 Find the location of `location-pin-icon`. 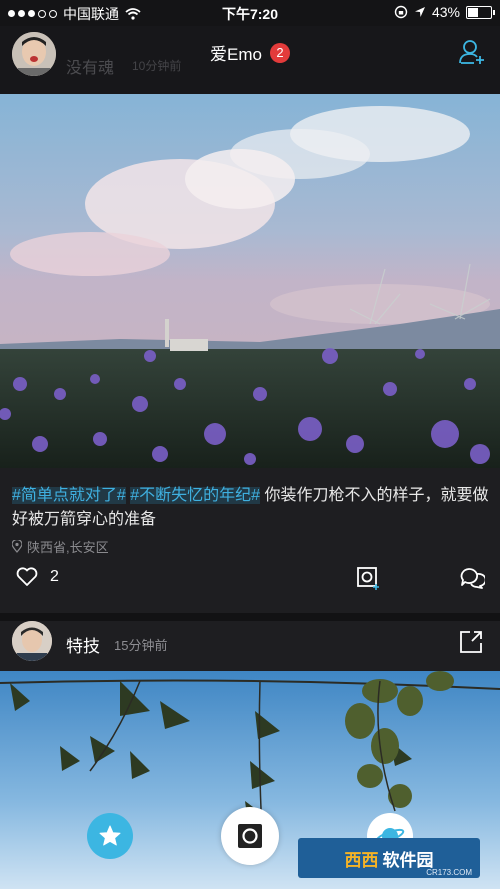

location-pin-icon is located at coordinates (17, 546).